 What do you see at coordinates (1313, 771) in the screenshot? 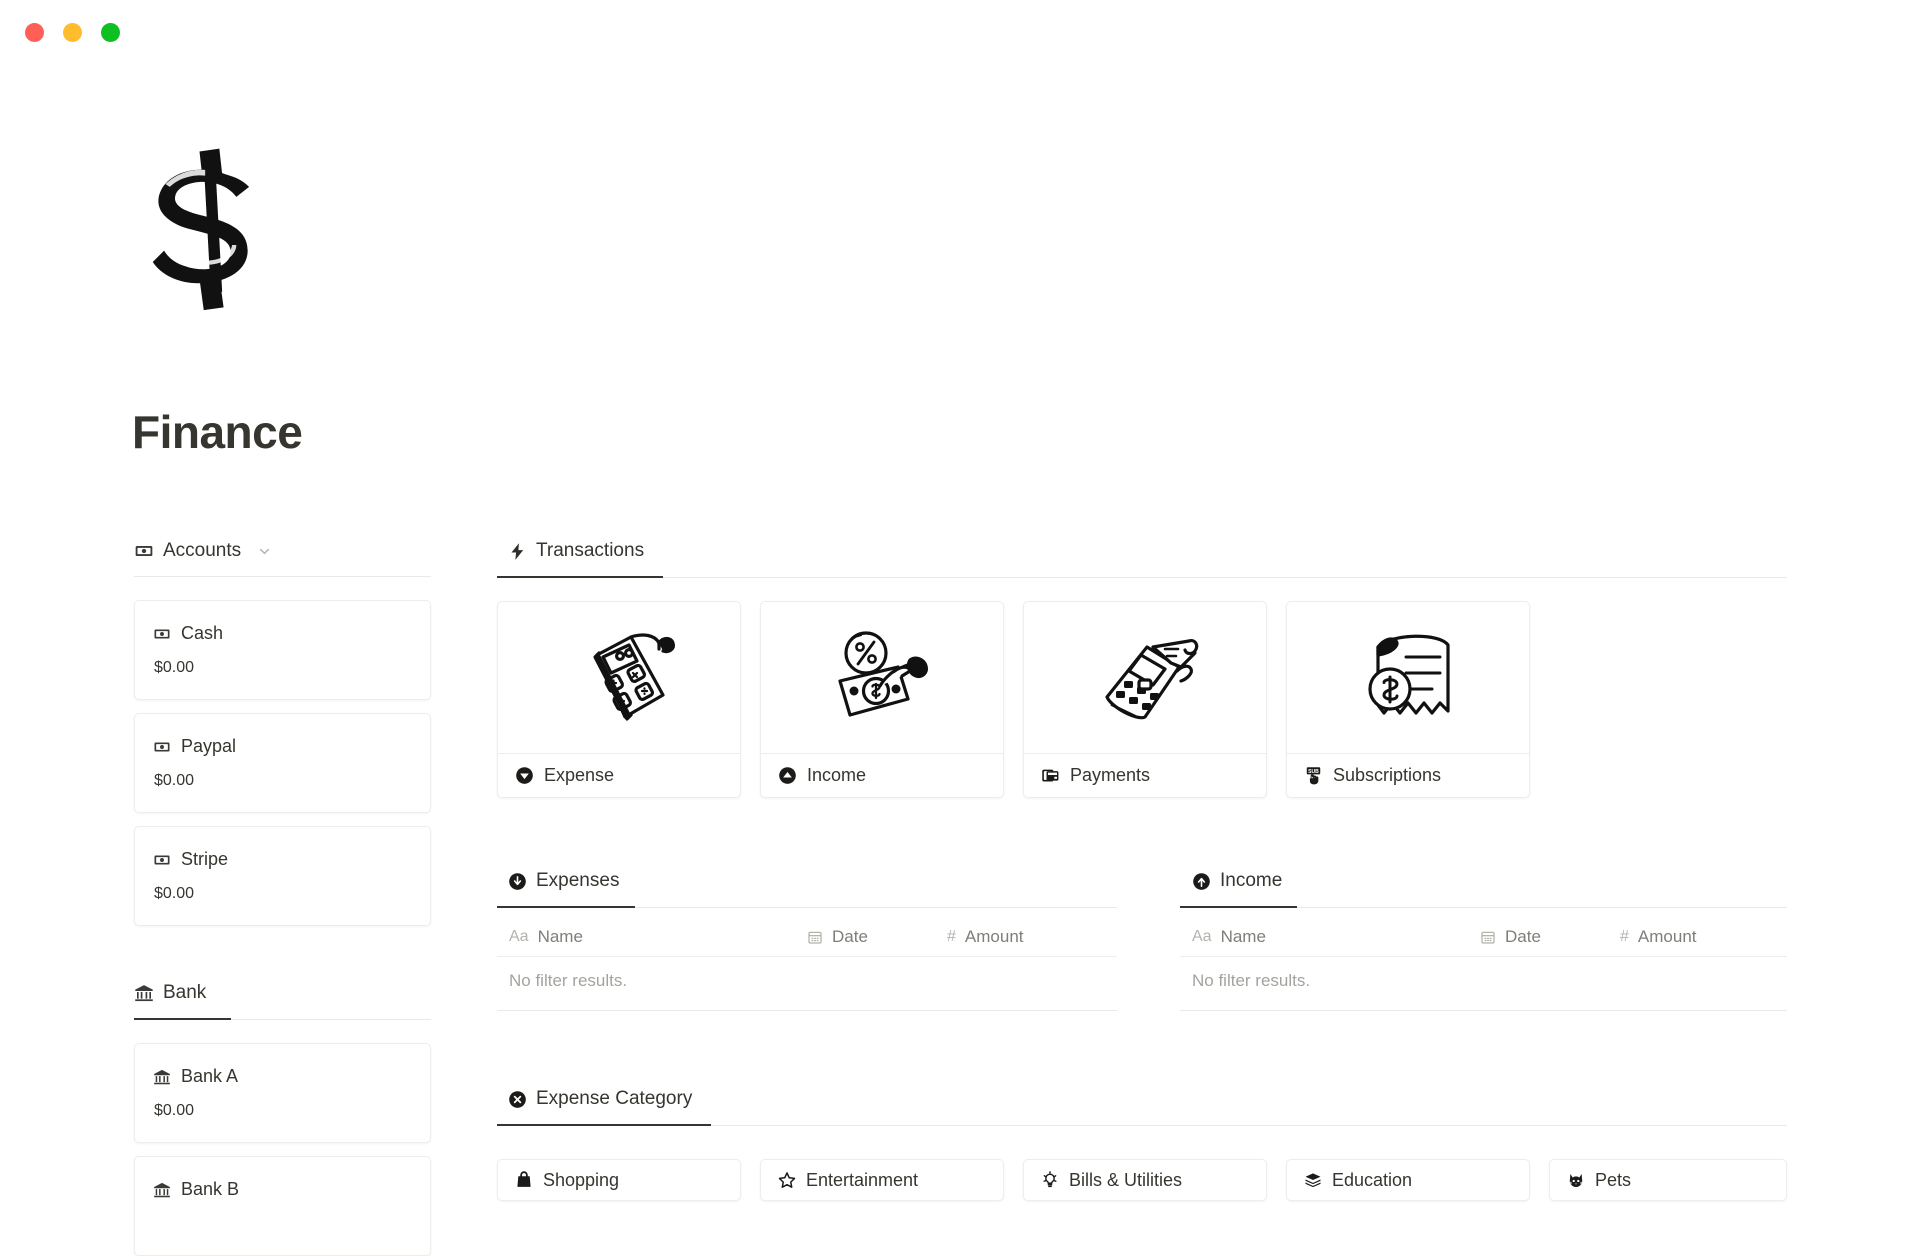
I see `svg-text: SUB` at bounding box center [1313, 771].